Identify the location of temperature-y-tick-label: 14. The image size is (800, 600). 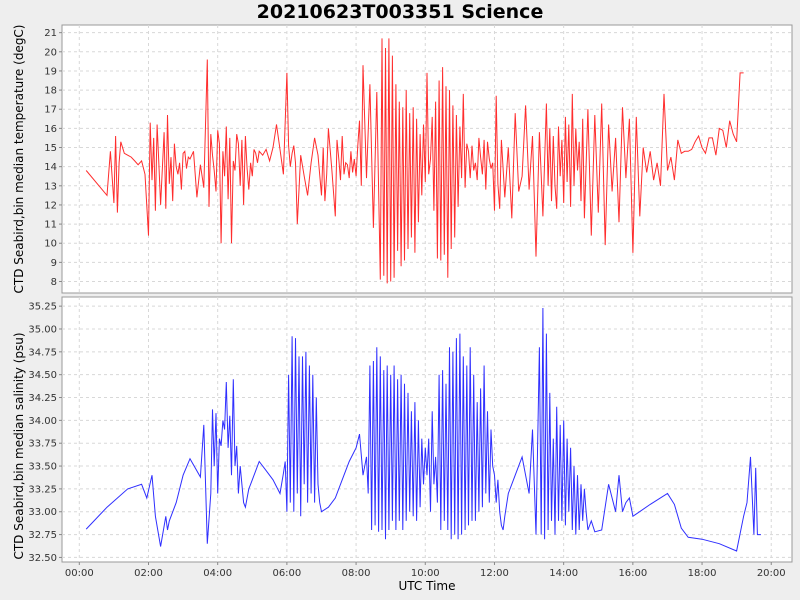
(50, 167).